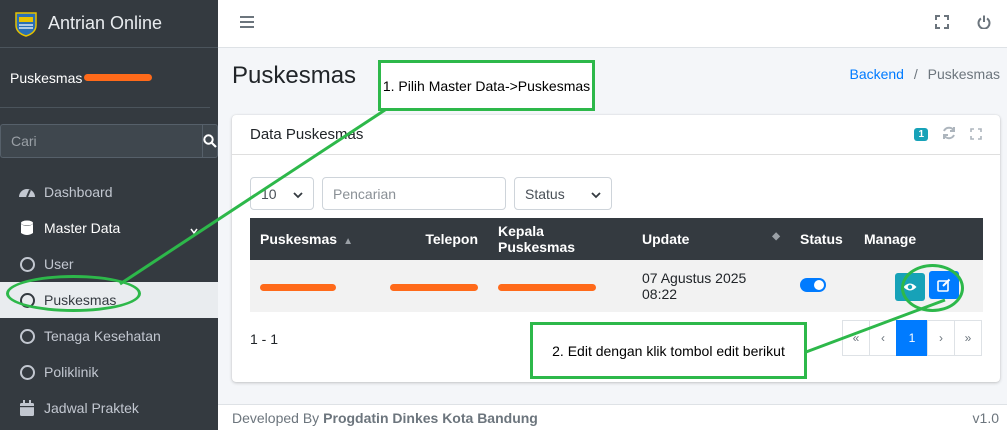 The width and height of the screenshot is (1007, 430). What do you see at coordinates (109, 264) in the screenshot?
I see `sidebar-item-user: User` at bounding box center [109, 264].